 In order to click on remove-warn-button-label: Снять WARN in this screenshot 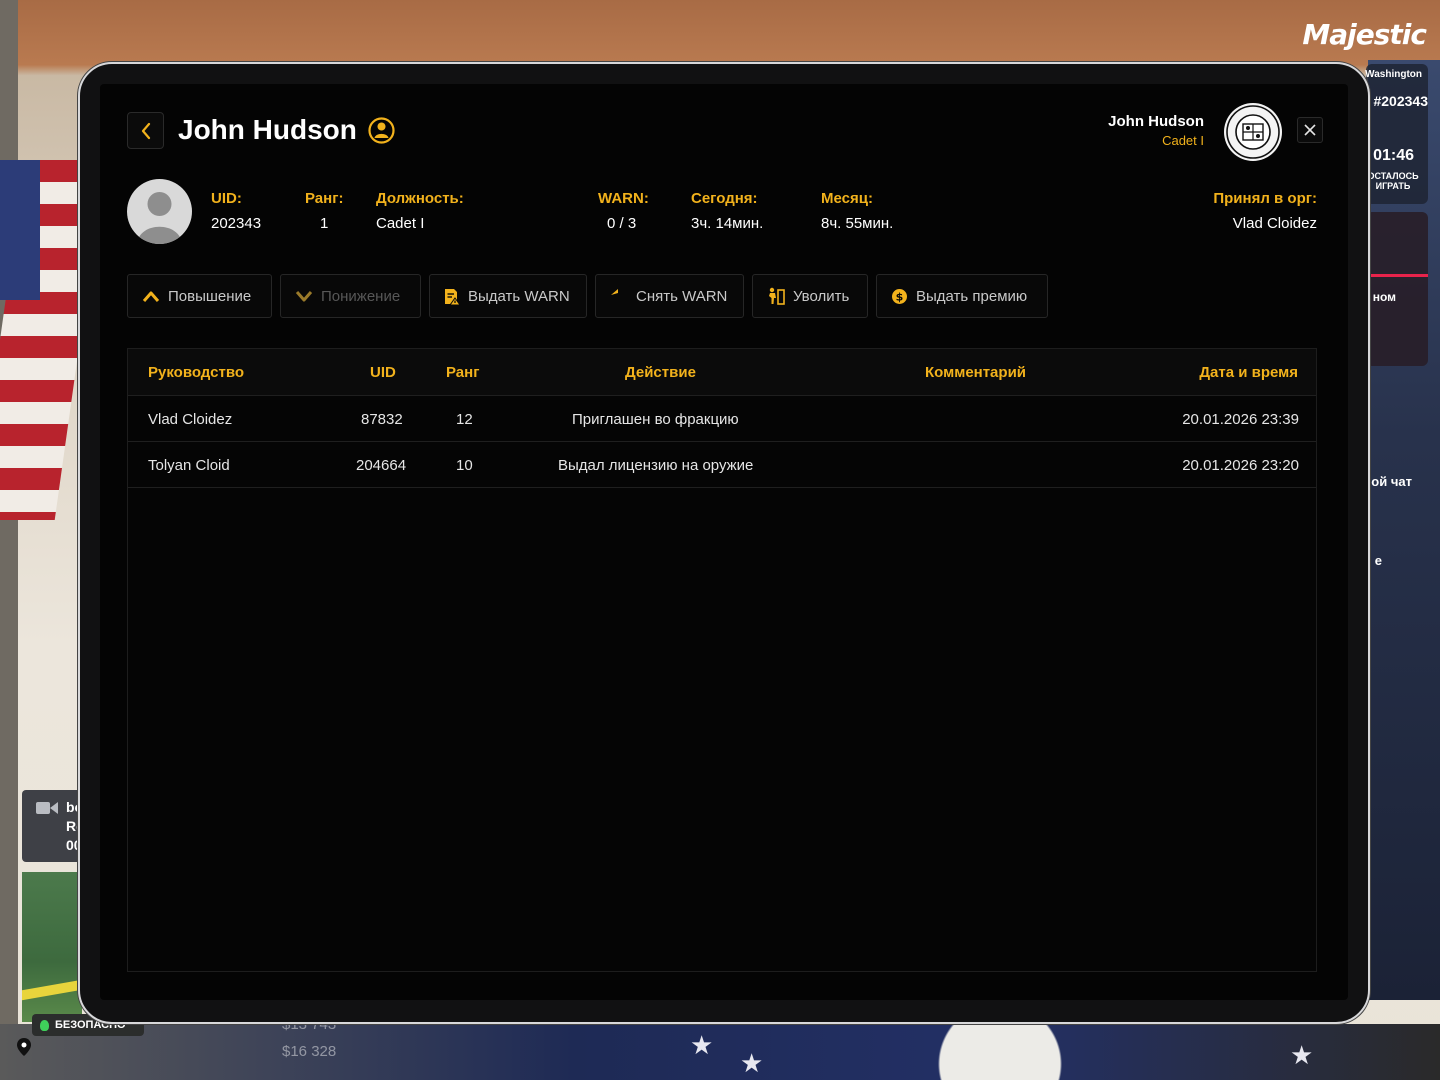, I will do `click(682, 296)`.